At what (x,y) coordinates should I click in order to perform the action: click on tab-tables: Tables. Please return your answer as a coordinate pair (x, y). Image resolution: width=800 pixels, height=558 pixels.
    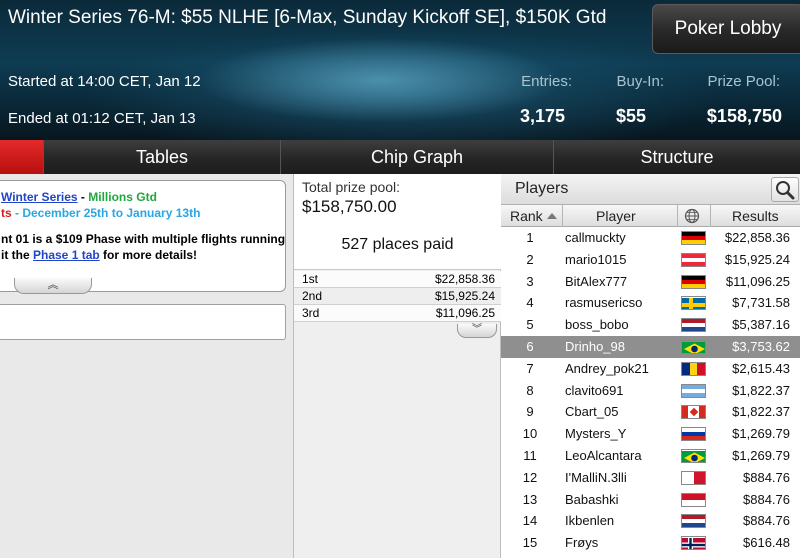
    Looking at the image, I should click on (162, 157).